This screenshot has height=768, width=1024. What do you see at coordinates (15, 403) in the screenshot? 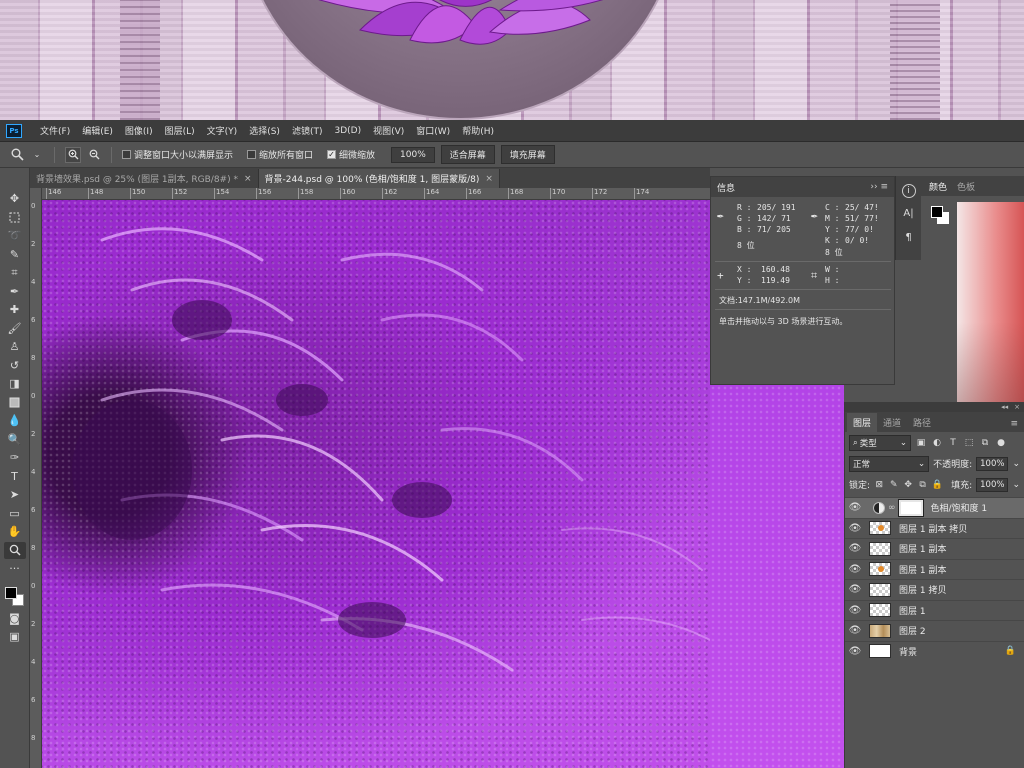
I see `gradient-tool-icon` at bounding box center [15, 403].